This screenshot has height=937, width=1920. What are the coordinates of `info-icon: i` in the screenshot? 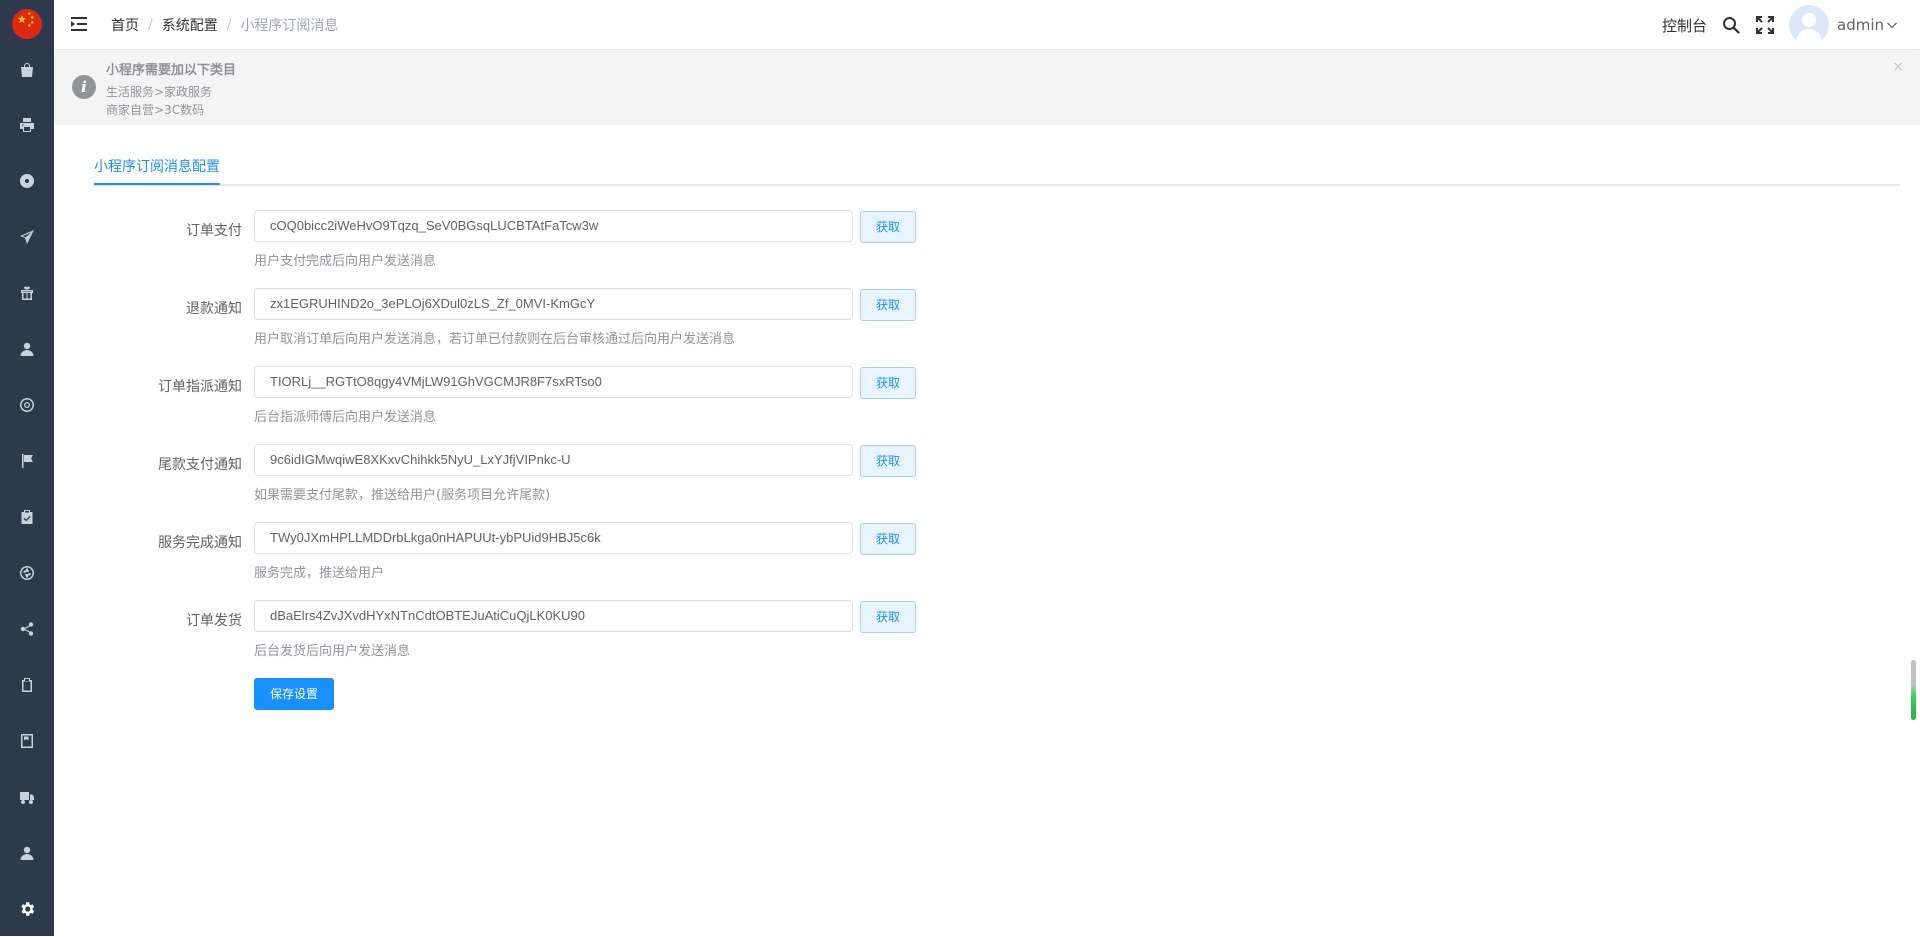 It's located at (84, 87).